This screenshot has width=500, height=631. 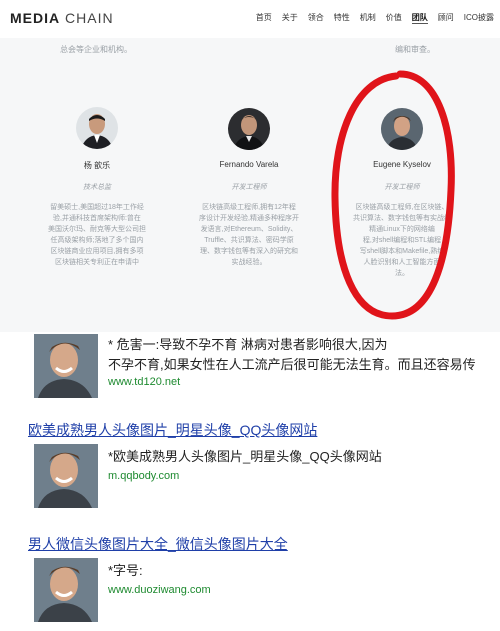 What do you see at coordinates (97, 262) in the screenshot?
I see `desc-line: 区块链相关专利正在申请中` at bounding box center [97, 262].